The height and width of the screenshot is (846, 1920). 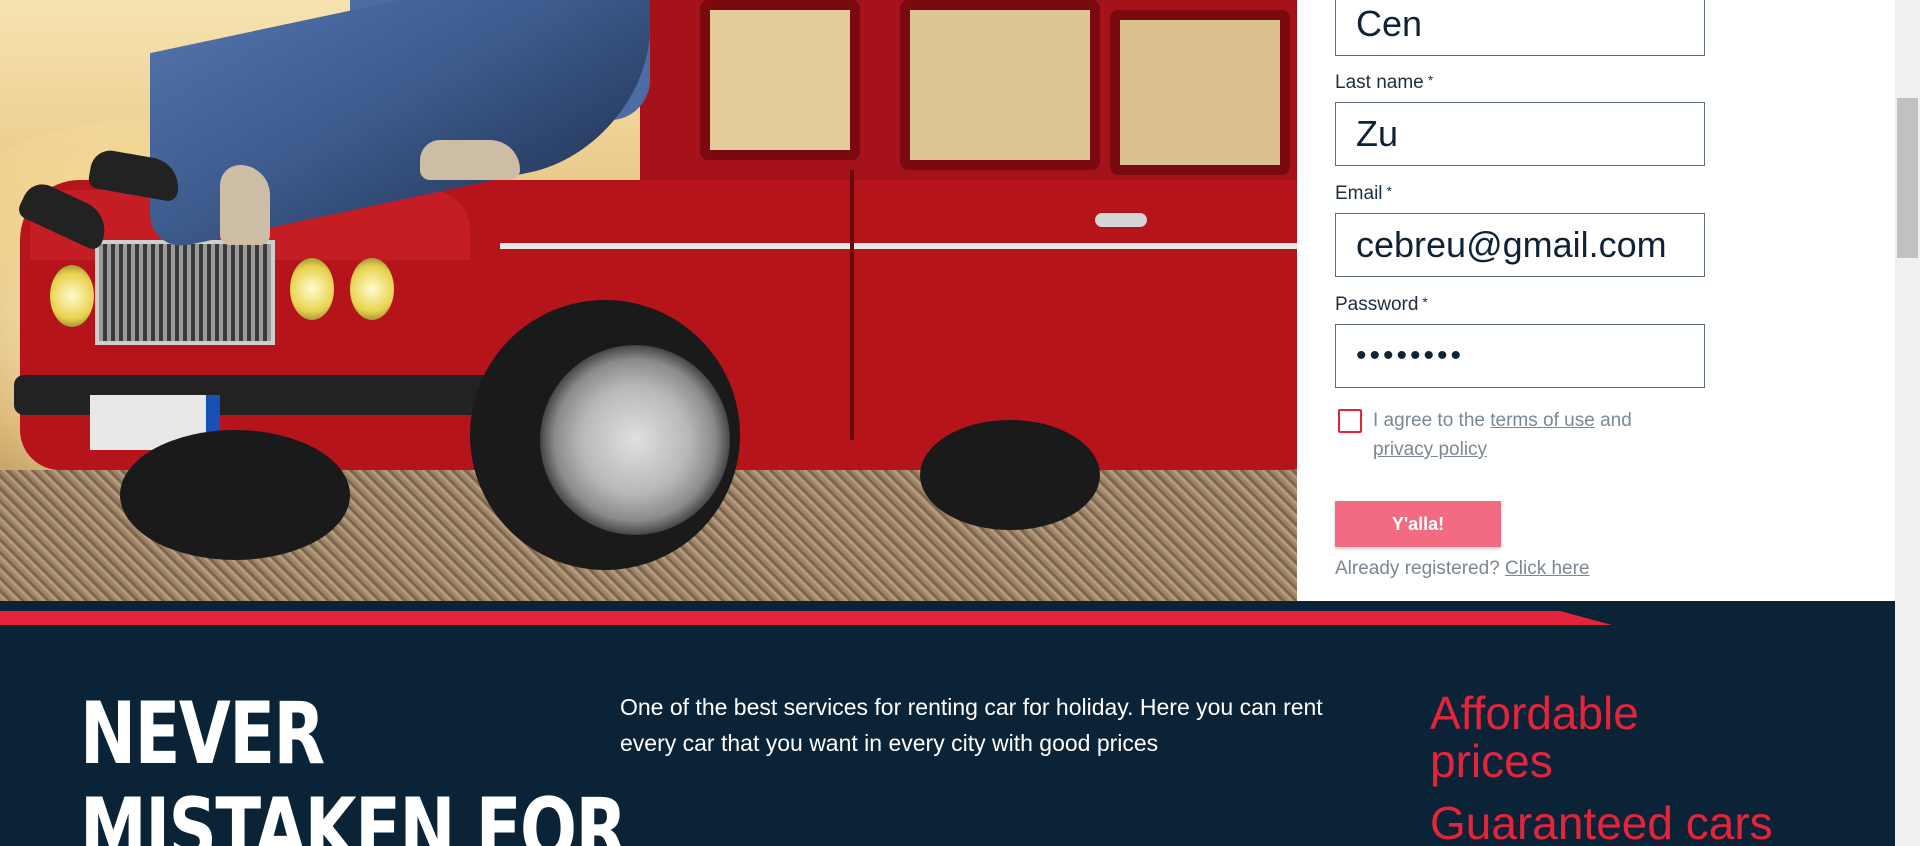 I want to click on email-field: cebreu@gmail.com, so click(x=1520, y=245).